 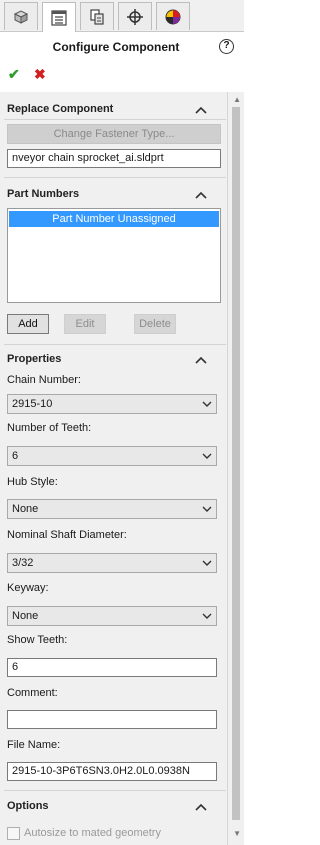 I want to click on comment-label: Comment:, so click(x=32, y=693).